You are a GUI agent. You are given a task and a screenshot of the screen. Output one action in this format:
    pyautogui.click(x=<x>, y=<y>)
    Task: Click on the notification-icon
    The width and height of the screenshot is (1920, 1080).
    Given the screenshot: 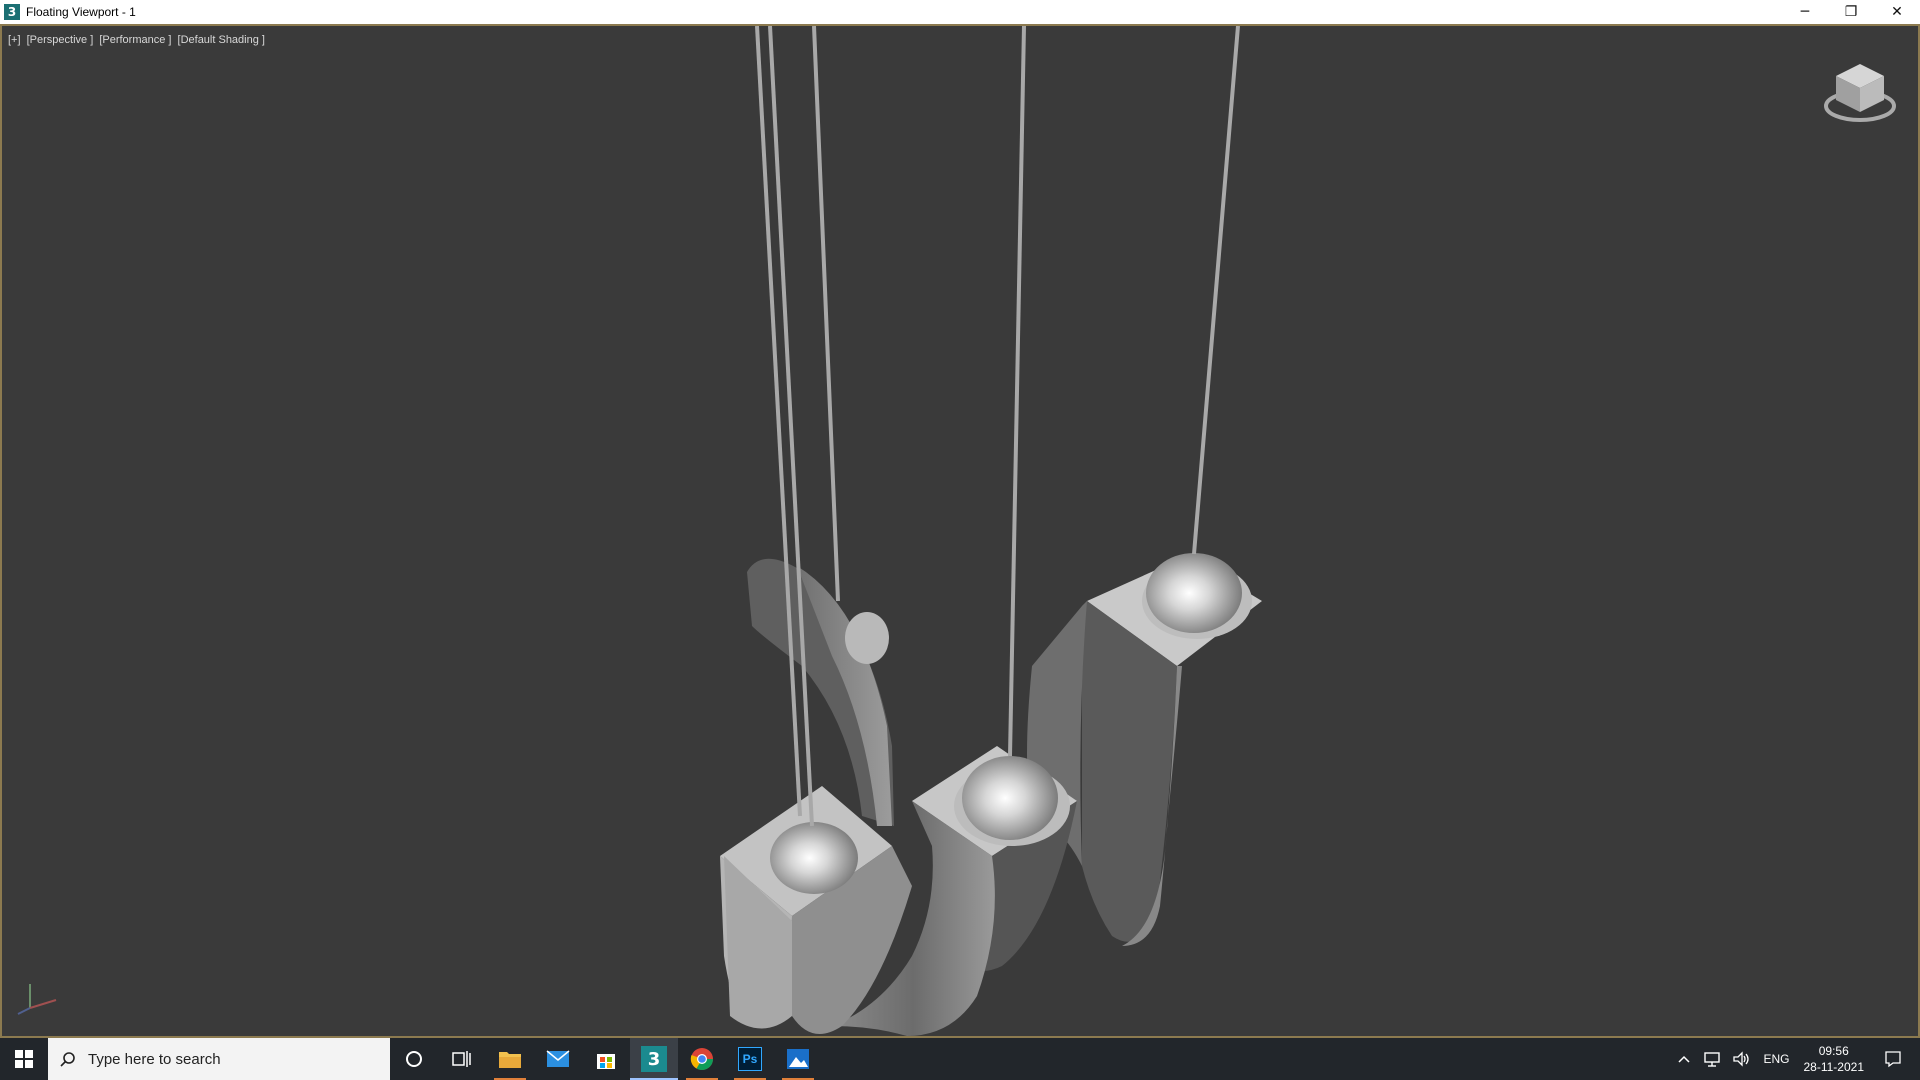 What is the action you would take?
    pyautogui.click(x=1893, y=1059)
    